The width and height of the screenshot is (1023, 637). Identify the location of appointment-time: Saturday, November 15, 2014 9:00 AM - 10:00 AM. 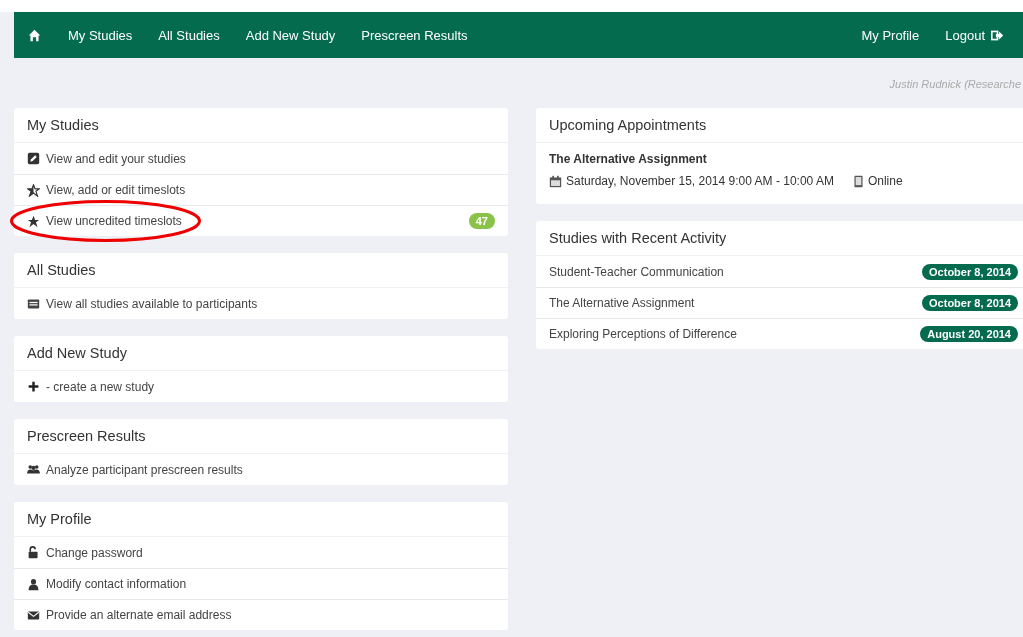
(700, 181).